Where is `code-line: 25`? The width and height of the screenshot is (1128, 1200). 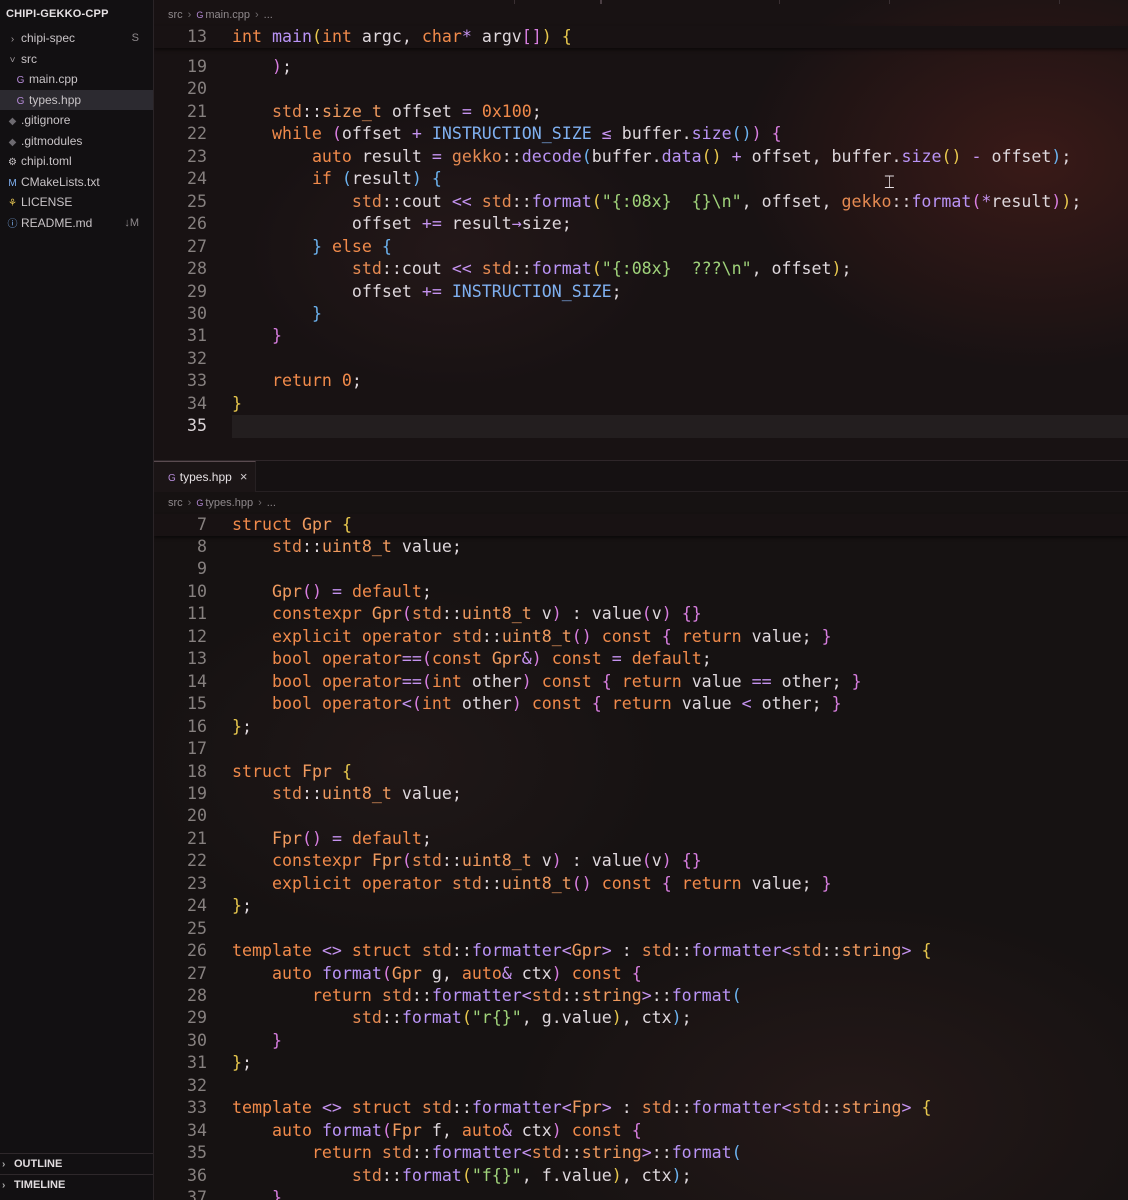
code-line: 25 is located at coordinates (641, 929).